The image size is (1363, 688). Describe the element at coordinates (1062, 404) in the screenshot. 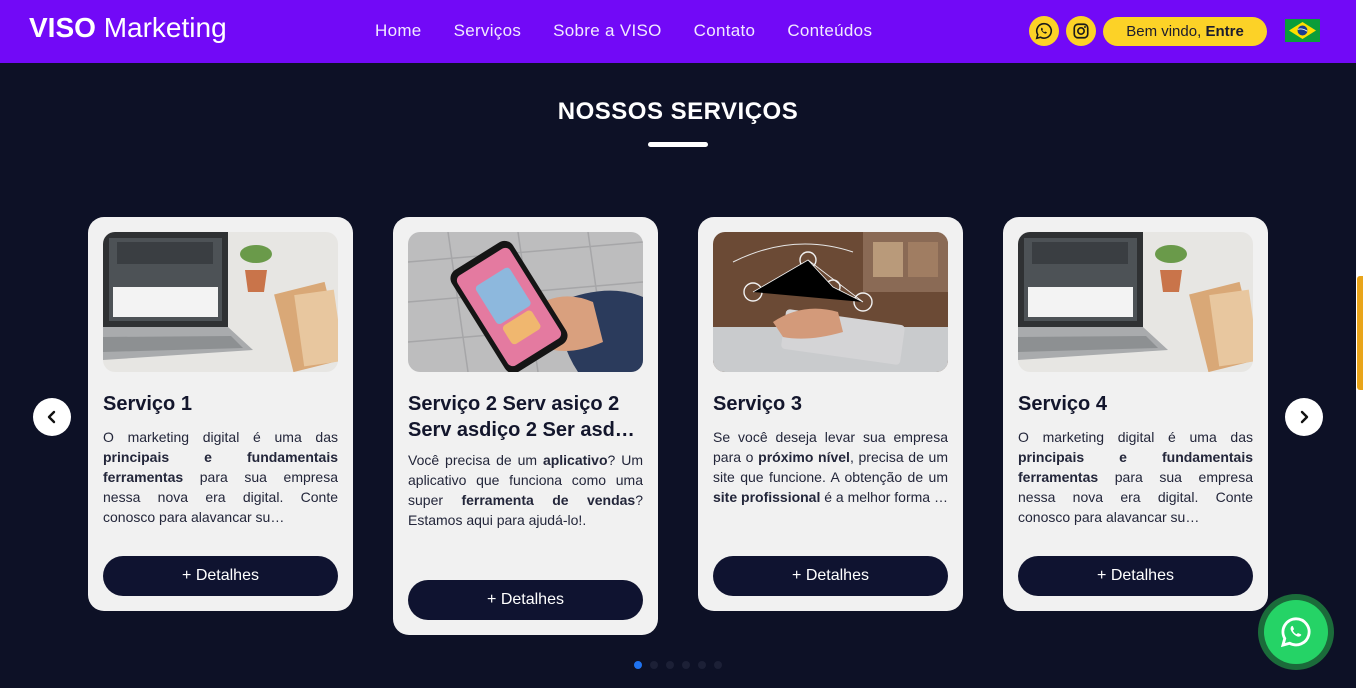

I see `card-title: Serviço 4` at that location.